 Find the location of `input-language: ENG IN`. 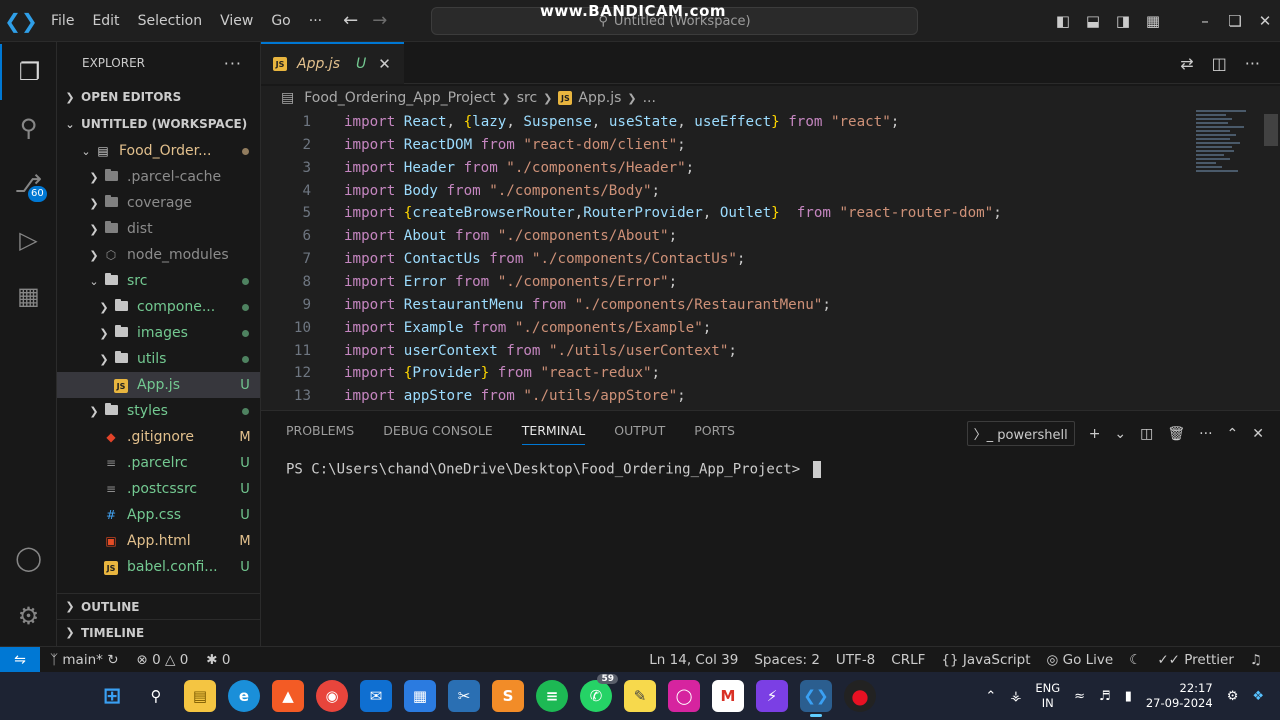

input-language: ENG IN is located at coordinates (1047, 696).